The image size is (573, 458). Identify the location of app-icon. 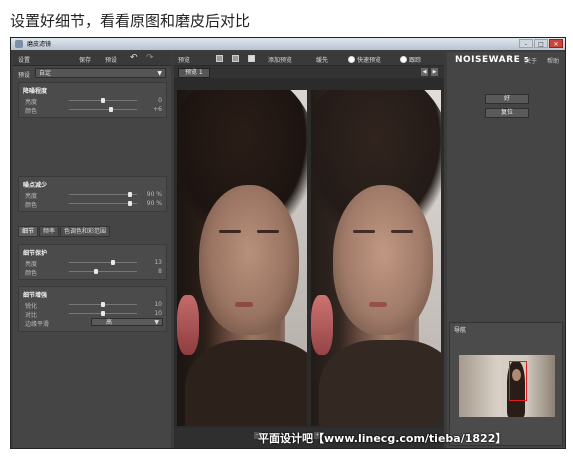
(19, 44).